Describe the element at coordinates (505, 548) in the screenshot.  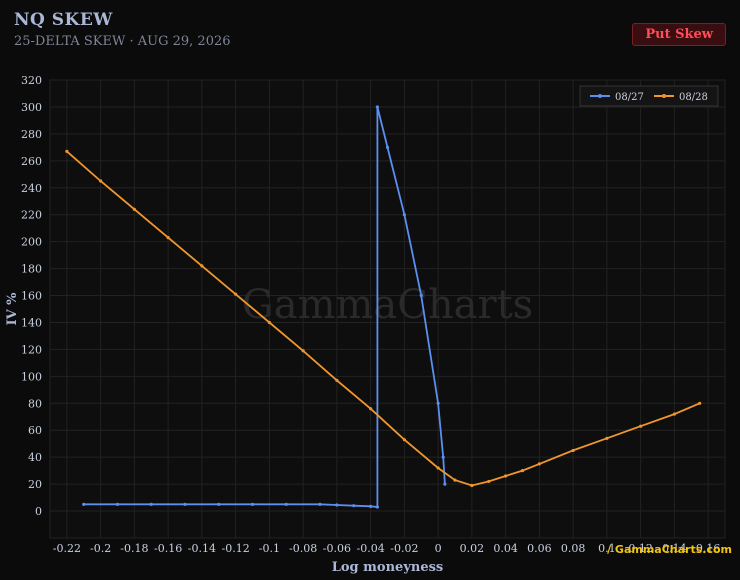
I see `x-tick-label: 0.04` at that location.